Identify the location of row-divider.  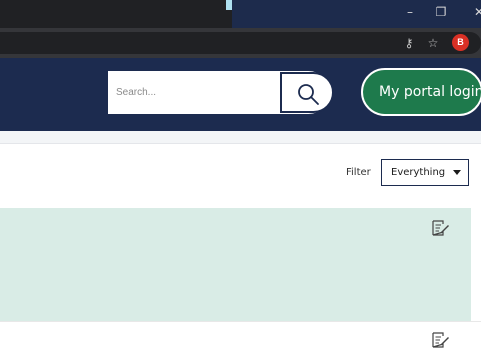
(240, 321).